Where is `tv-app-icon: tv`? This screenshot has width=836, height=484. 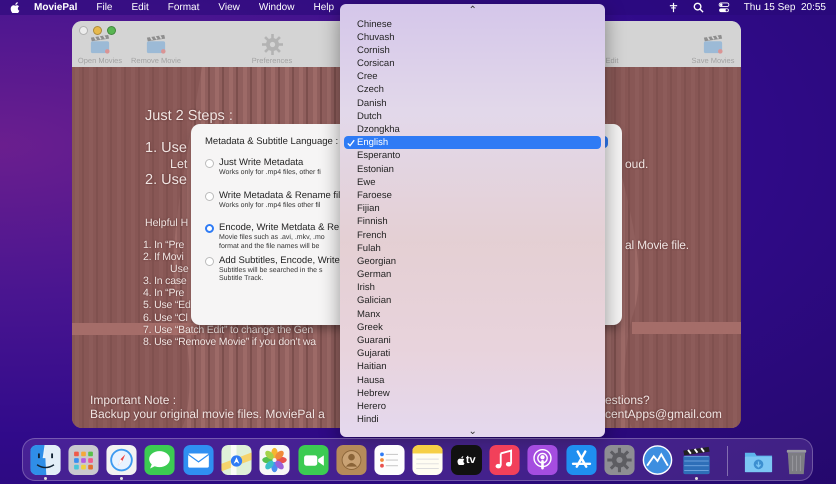
tv-app-icon: tv is located at coordinates (466, 460).